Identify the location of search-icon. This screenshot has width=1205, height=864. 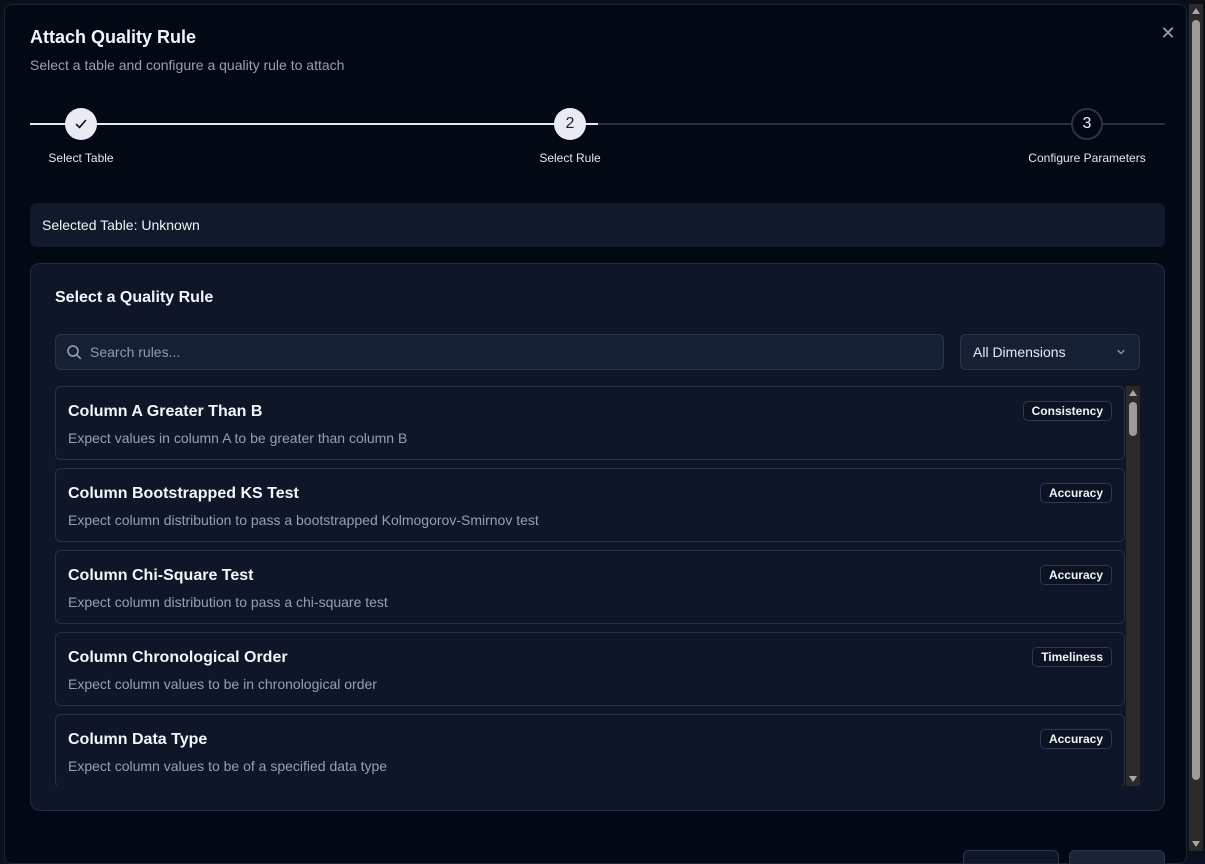
(74, 352).